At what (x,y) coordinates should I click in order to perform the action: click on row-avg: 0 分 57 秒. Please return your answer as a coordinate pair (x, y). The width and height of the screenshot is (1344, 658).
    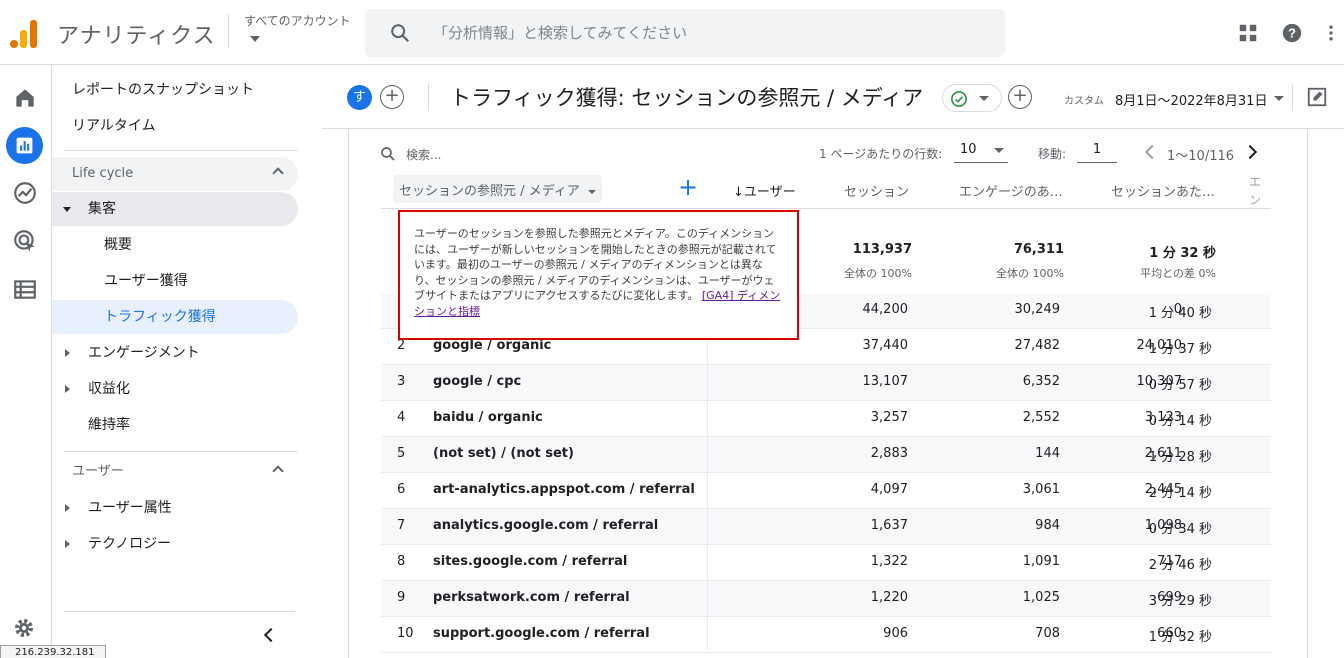
    Looking at the image, I should click on (1180, 385).